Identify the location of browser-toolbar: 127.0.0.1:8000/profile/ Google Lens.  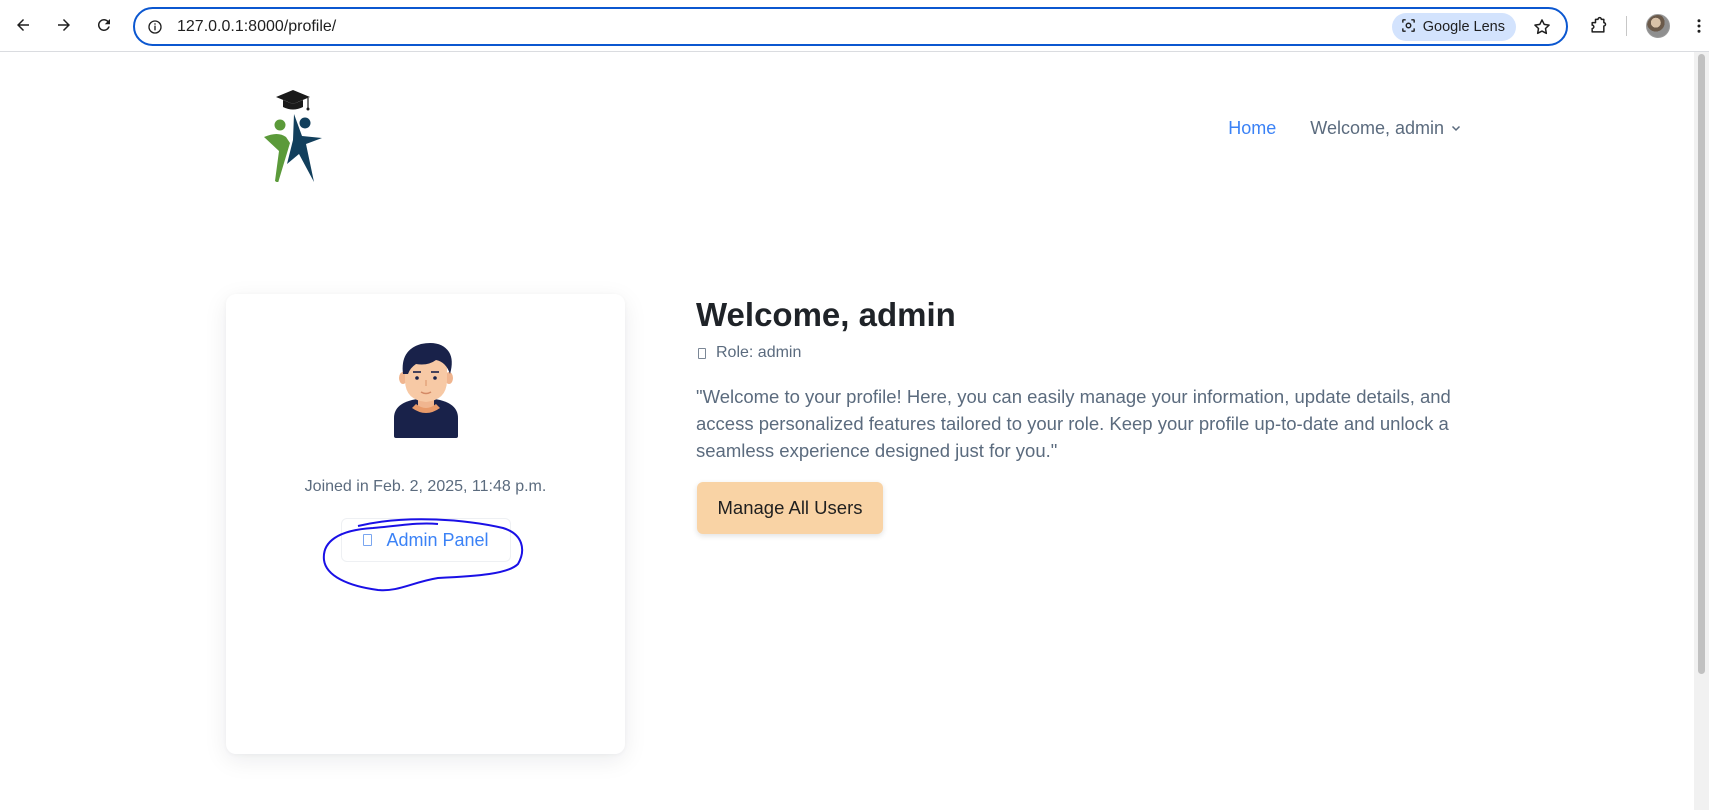
(854, 26).